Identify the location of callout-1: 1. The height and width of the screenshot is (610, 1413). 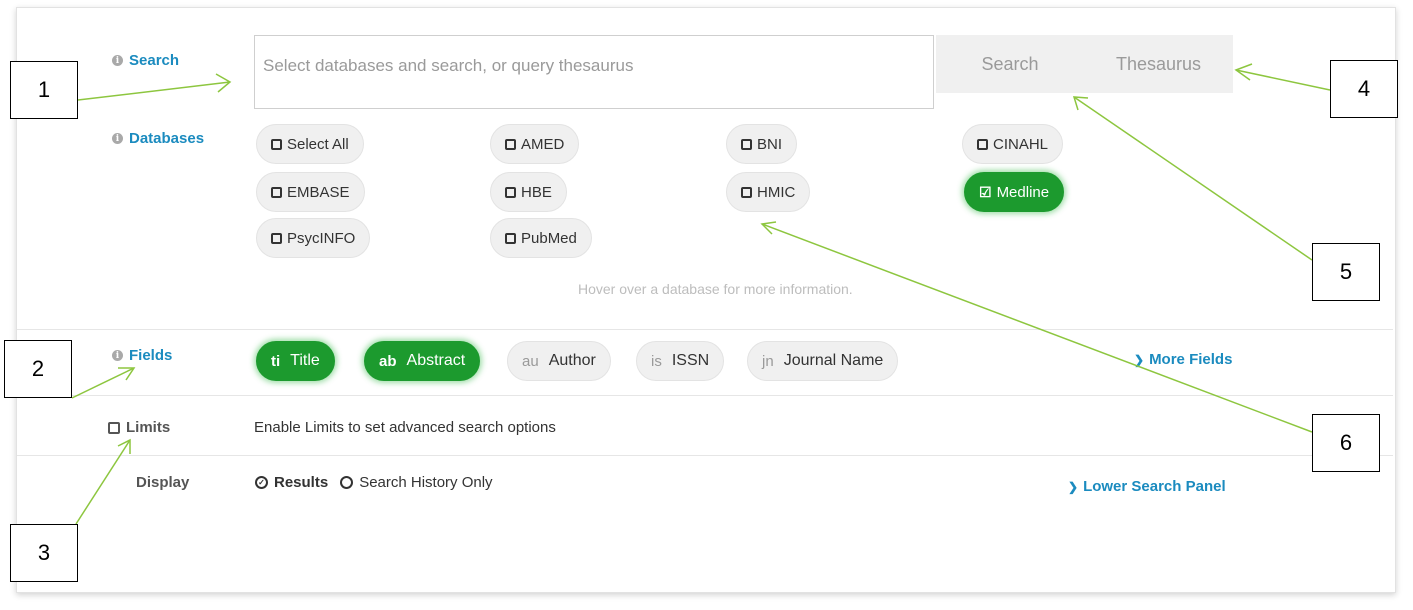
(44, 90).